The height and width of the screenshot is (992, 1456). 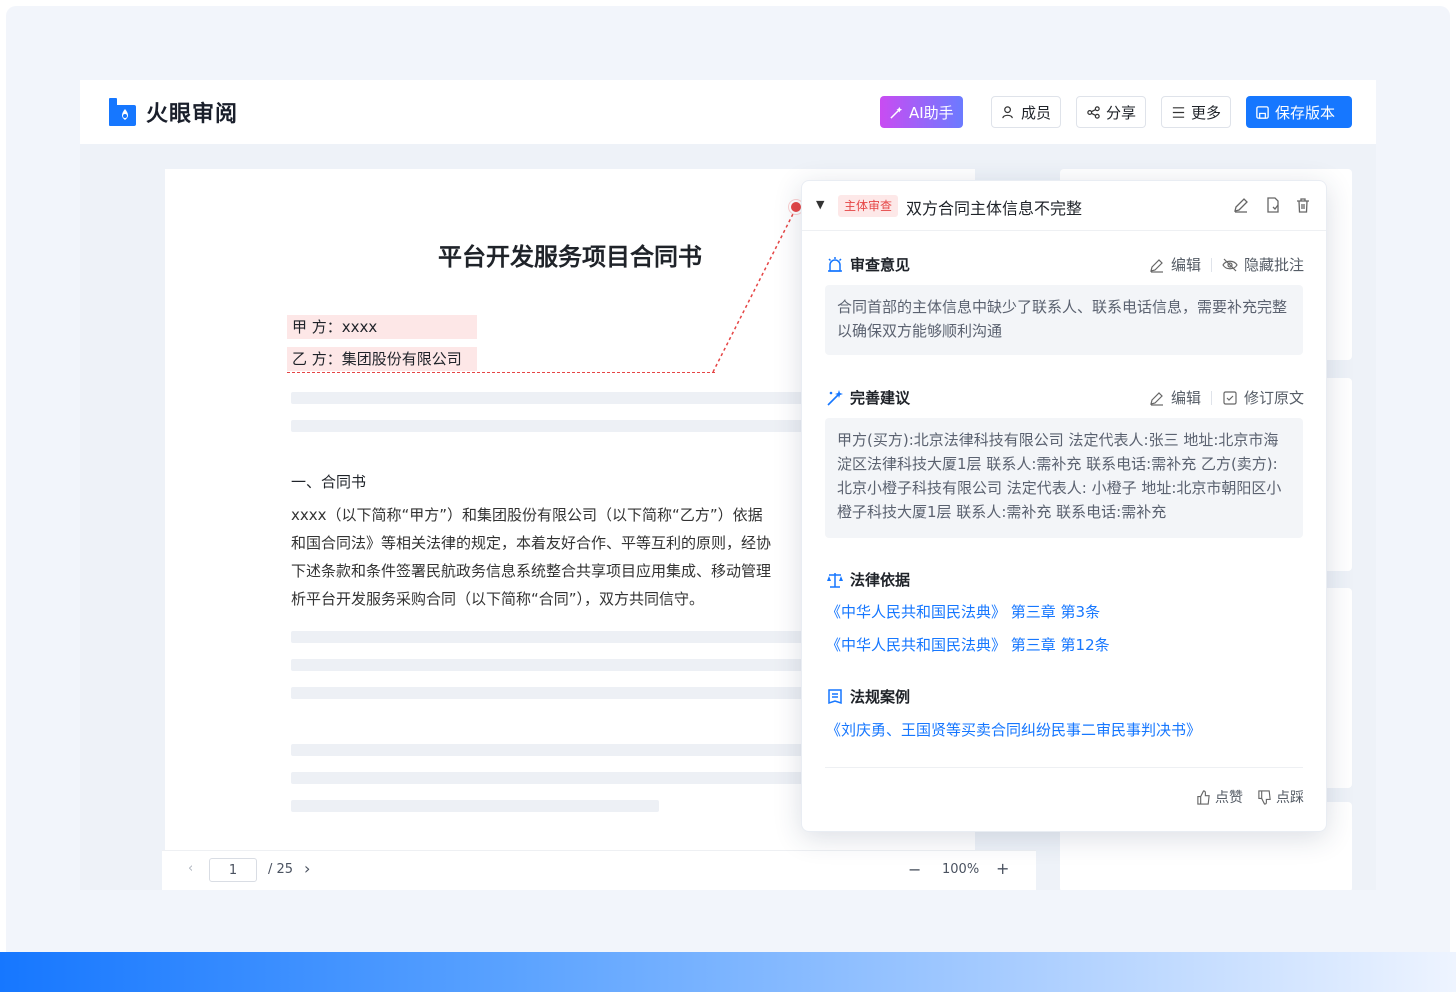 I want to click on section-heading: 一、合同书, so click(x=329, y=482).